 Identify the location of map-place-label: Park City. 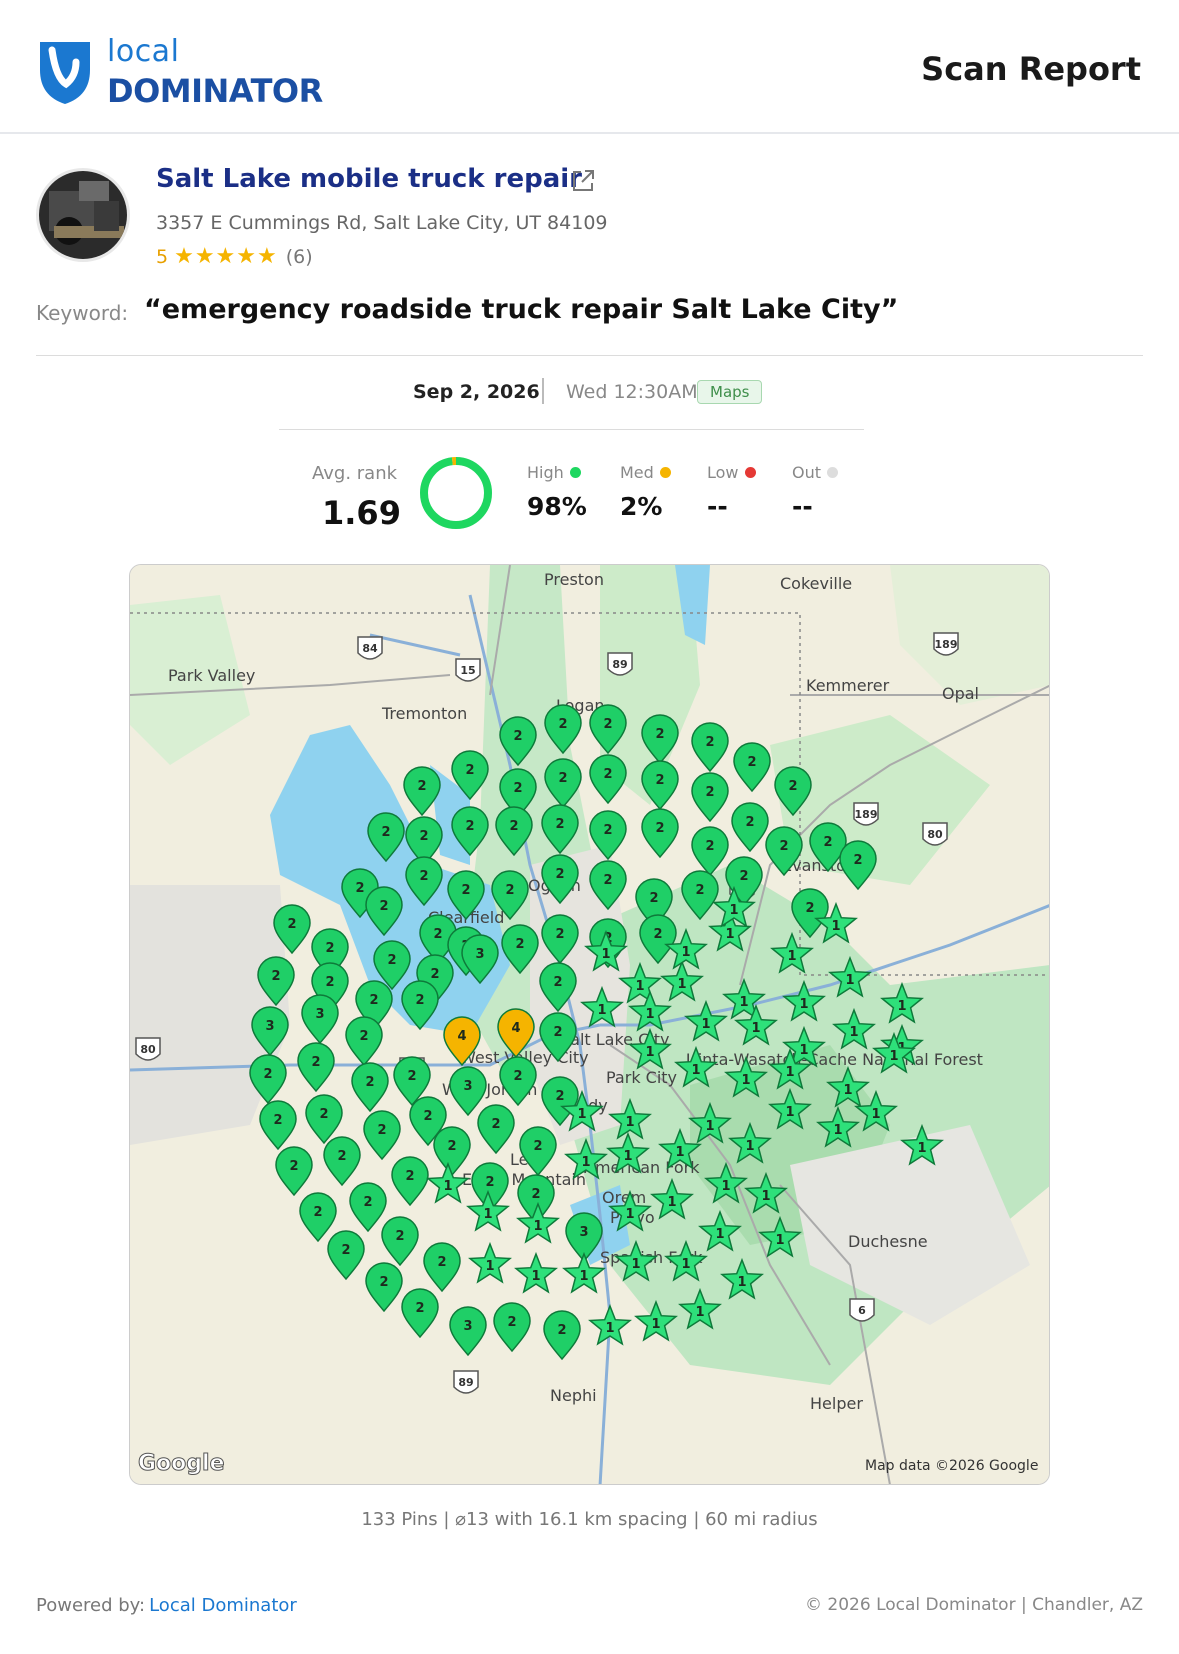
(641, 1077).